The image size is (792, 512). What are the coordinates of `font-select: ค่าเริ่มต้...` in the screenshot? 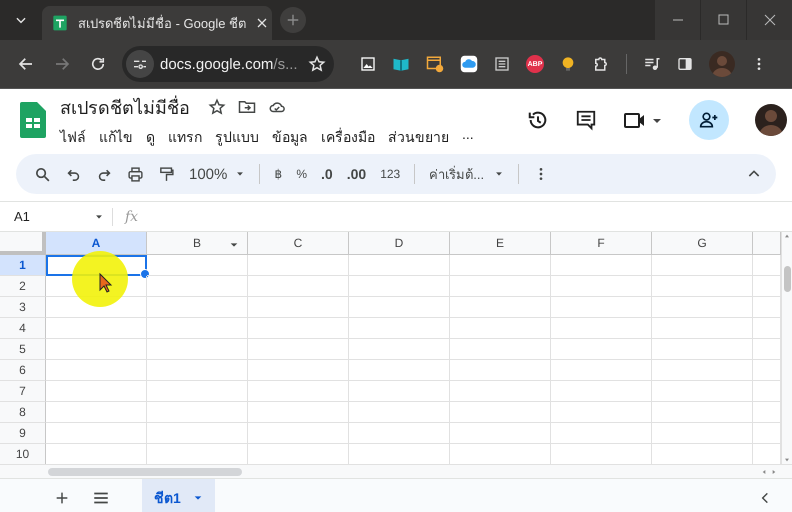 It's located at (466, 174).